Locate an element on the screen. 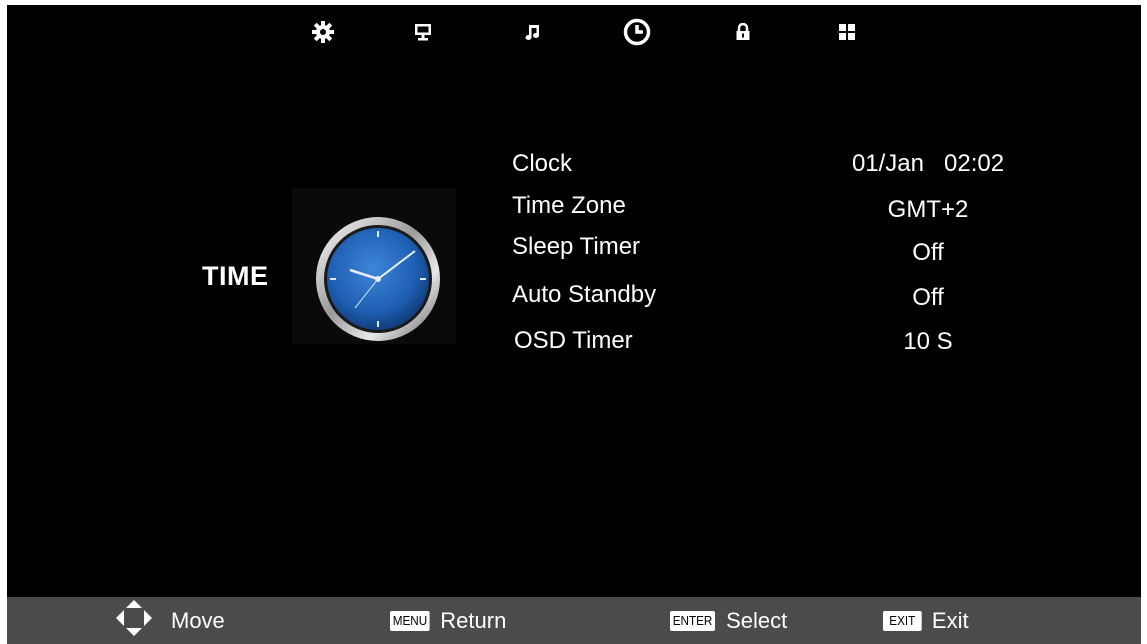 The height and width of the screenshot is (644, 1147). hint-return: MENU Return is located at coordinates (448, 620).